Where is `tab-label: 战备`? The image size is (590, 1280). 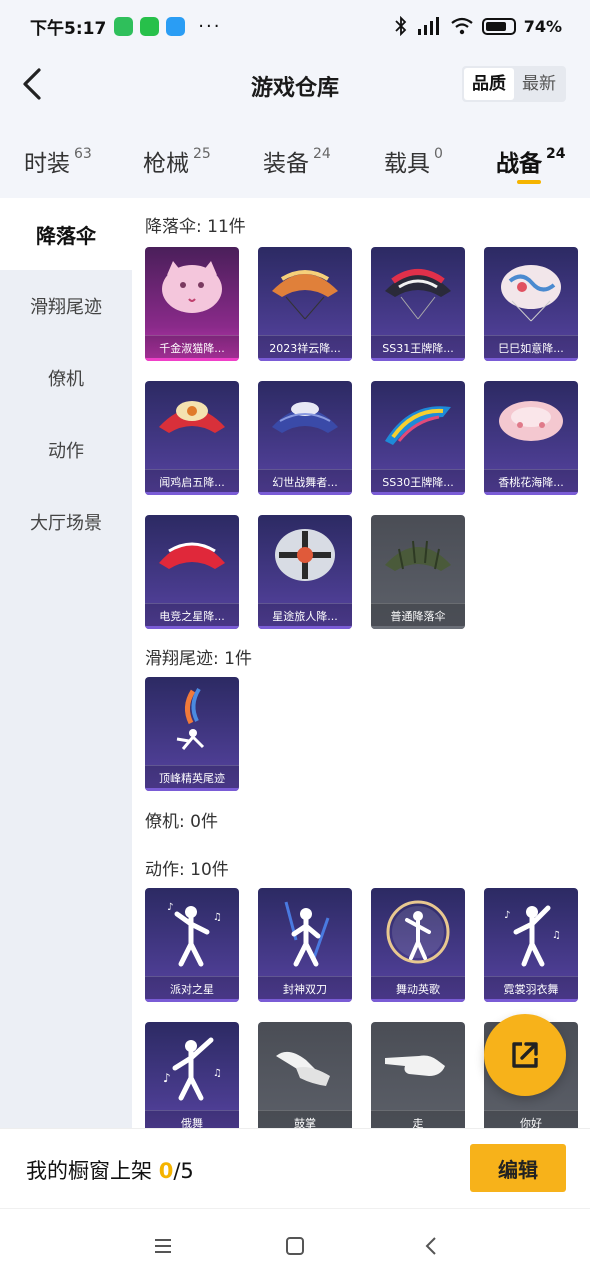 tab-label: 战备 is located at coordinates (519, 164).